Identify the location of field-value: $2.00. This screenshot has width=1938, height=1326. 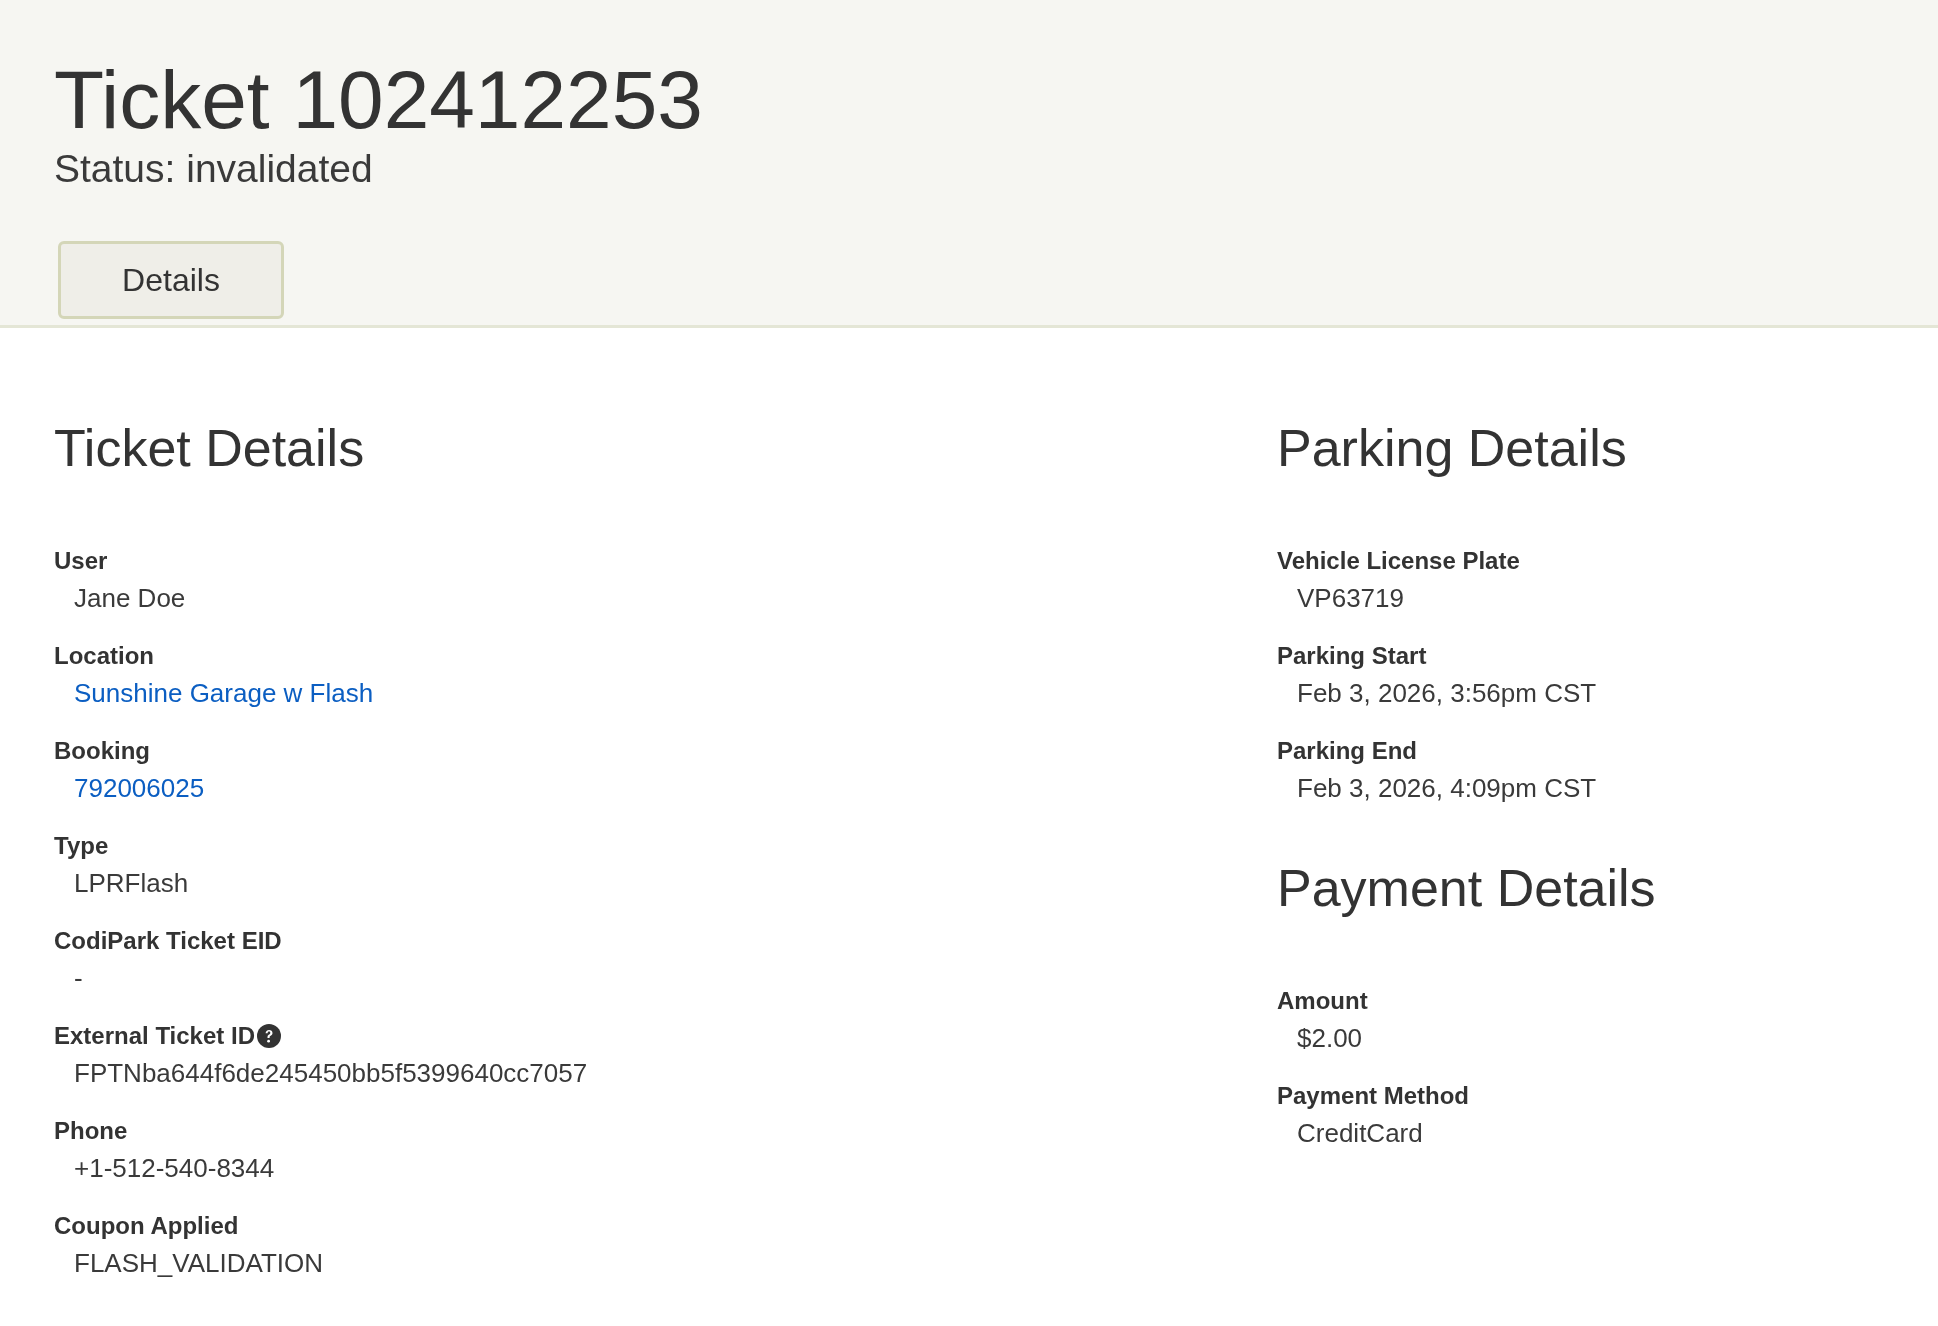
(1330, 1038).